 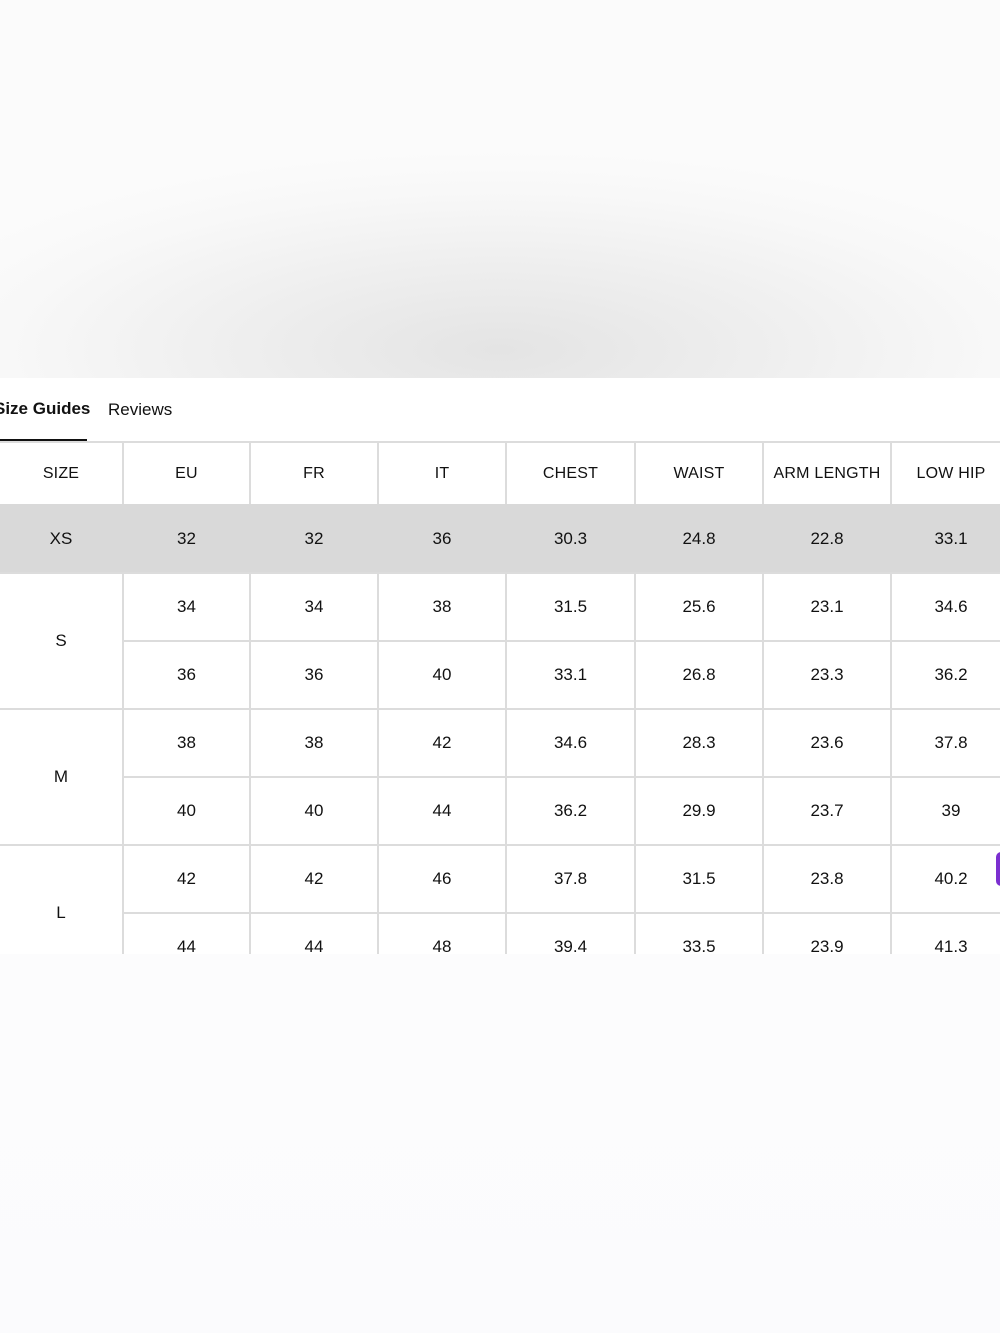 What do you see at coordinates (313, 472) in the screenshot?
I see `header-fr: FR` at bounding box center [313, 472].